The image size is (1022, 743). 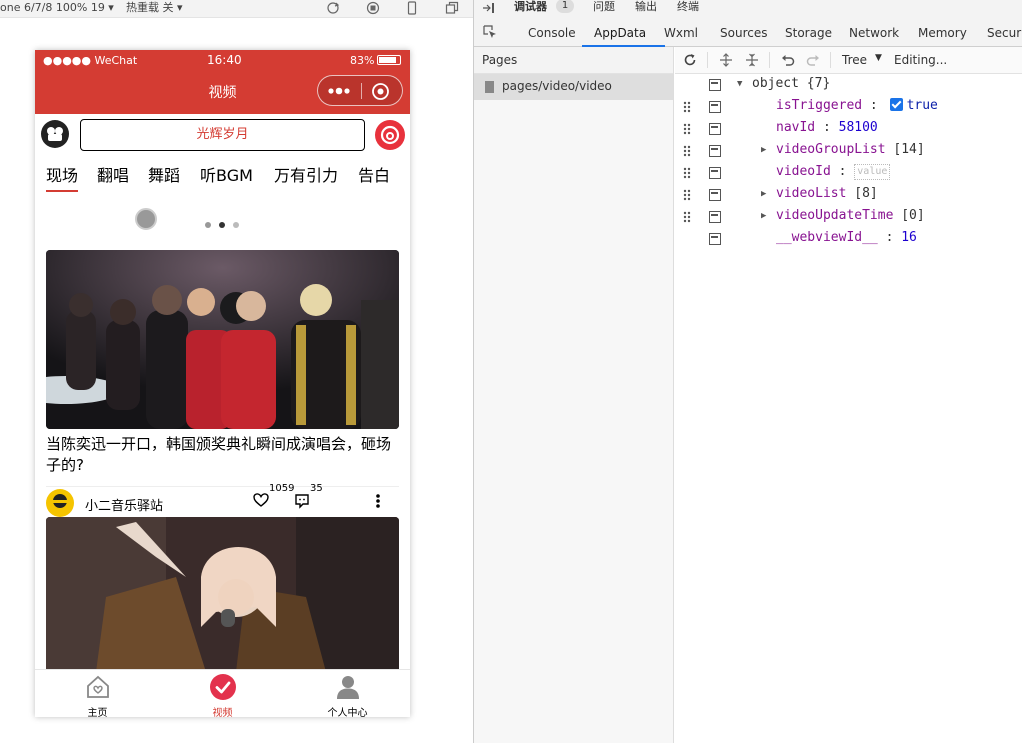 What do you see at coordinates (222, 82) in the screenshot?
I see `navigation-bar: ●●●●● WeChat 16:40 83% 视频` at bounding box center [222, 82].